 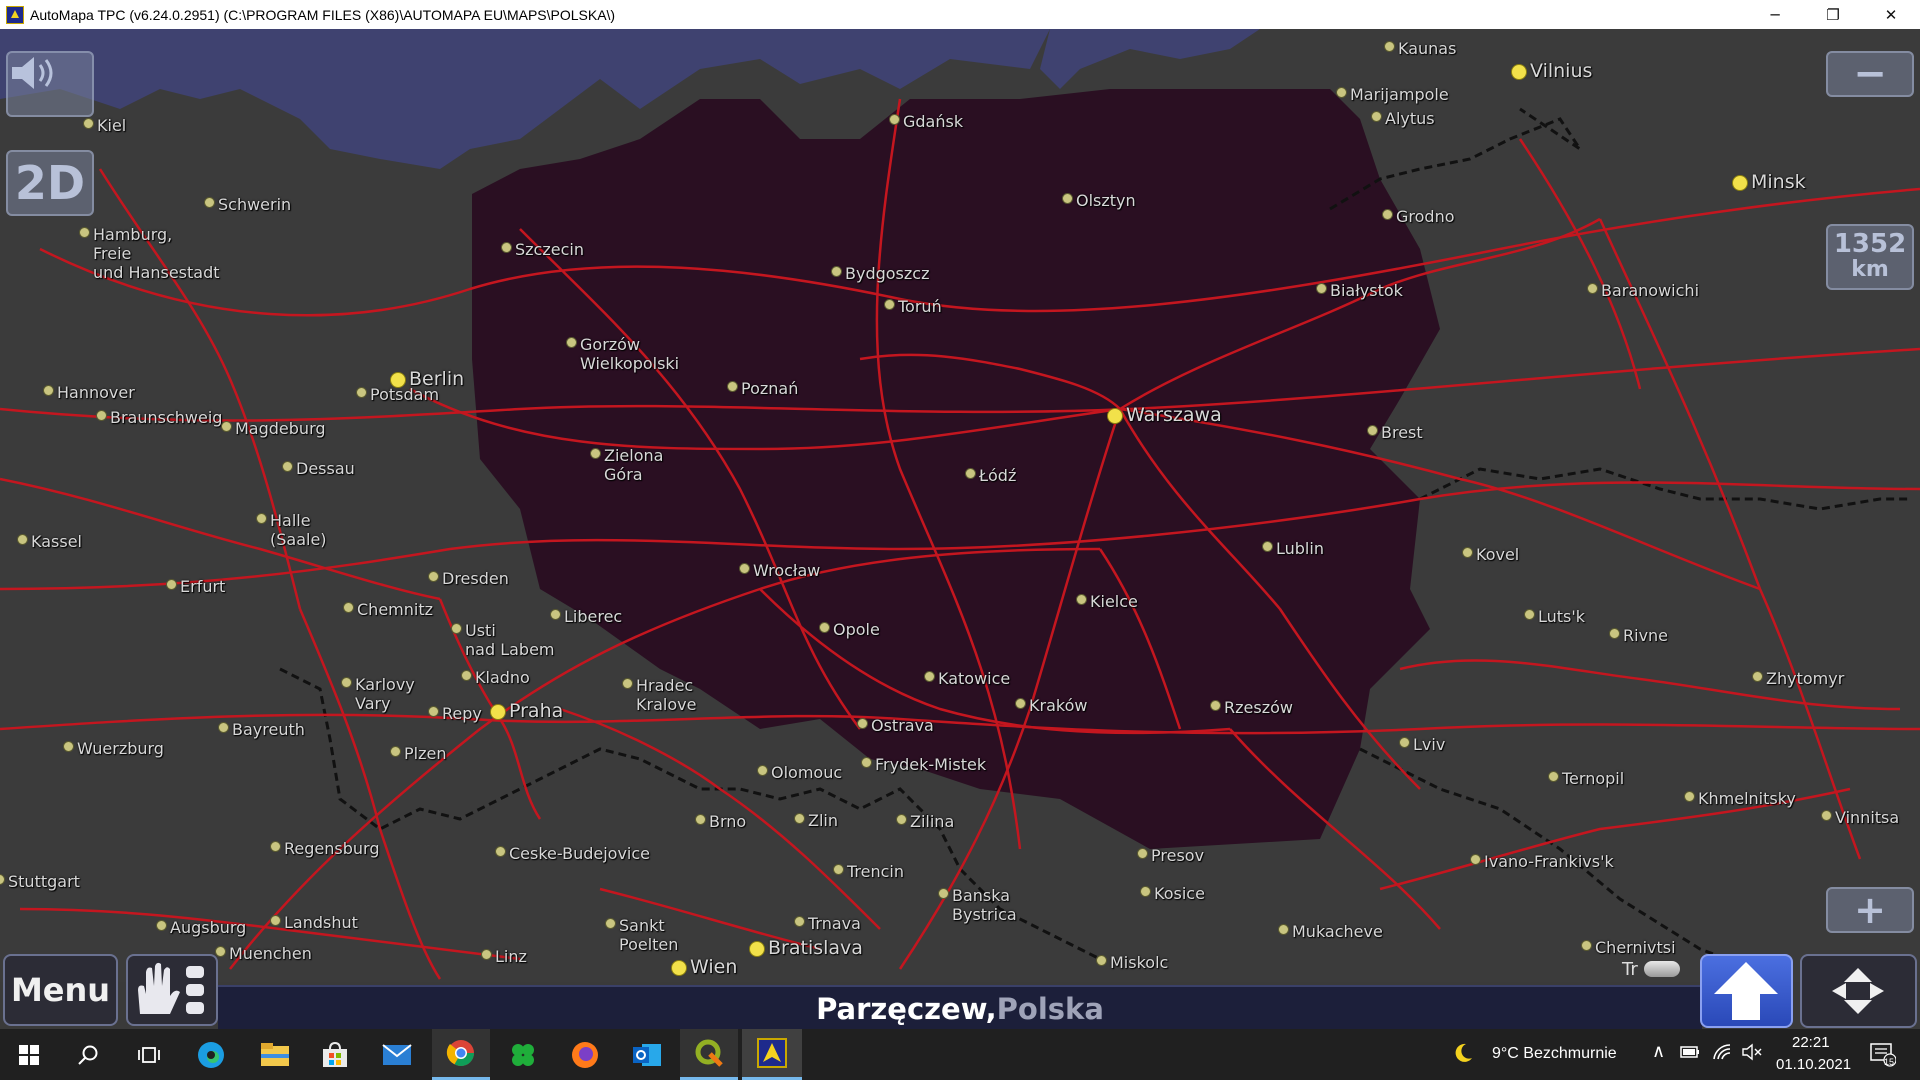 I want to click on clock-time: 22:21, so click(x=1811, y=1042).